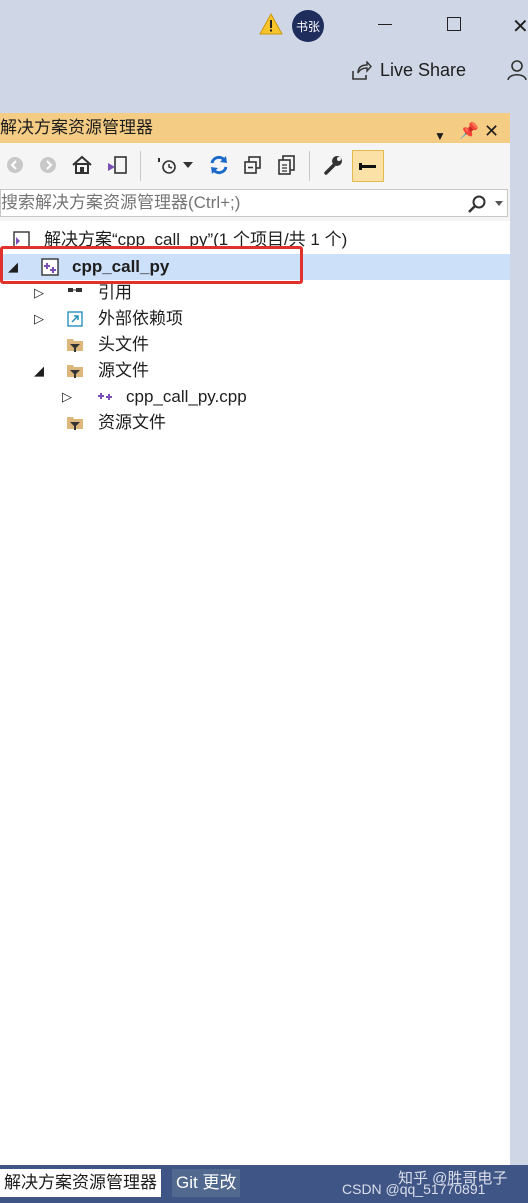  Describe the element at coordinates (255, 371) in the screenshot. I see `tree-row-source-files: ◢ 源文件` at that location.